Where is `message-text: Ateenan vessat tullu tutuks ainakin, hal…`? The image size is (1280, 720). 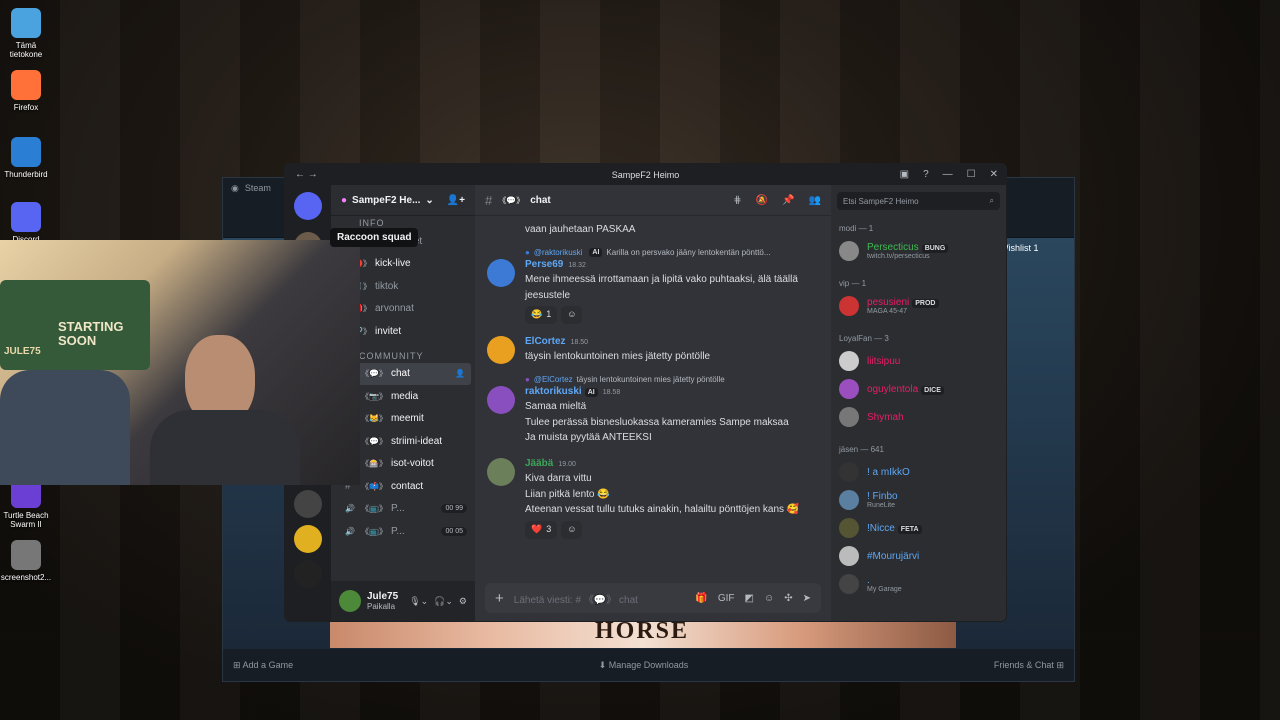
message-text: Ateenan vessat tullu tutuks ainakin, hal… is located at coordinates (662, 510).